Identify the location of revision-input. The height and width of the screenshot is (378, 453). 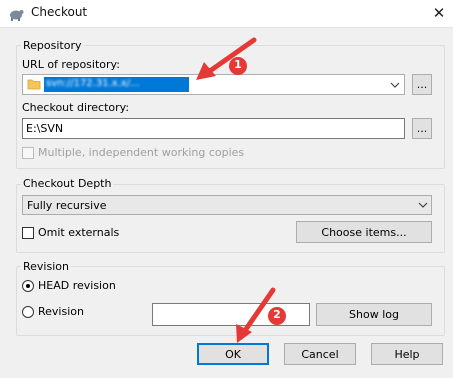
(231, 314).